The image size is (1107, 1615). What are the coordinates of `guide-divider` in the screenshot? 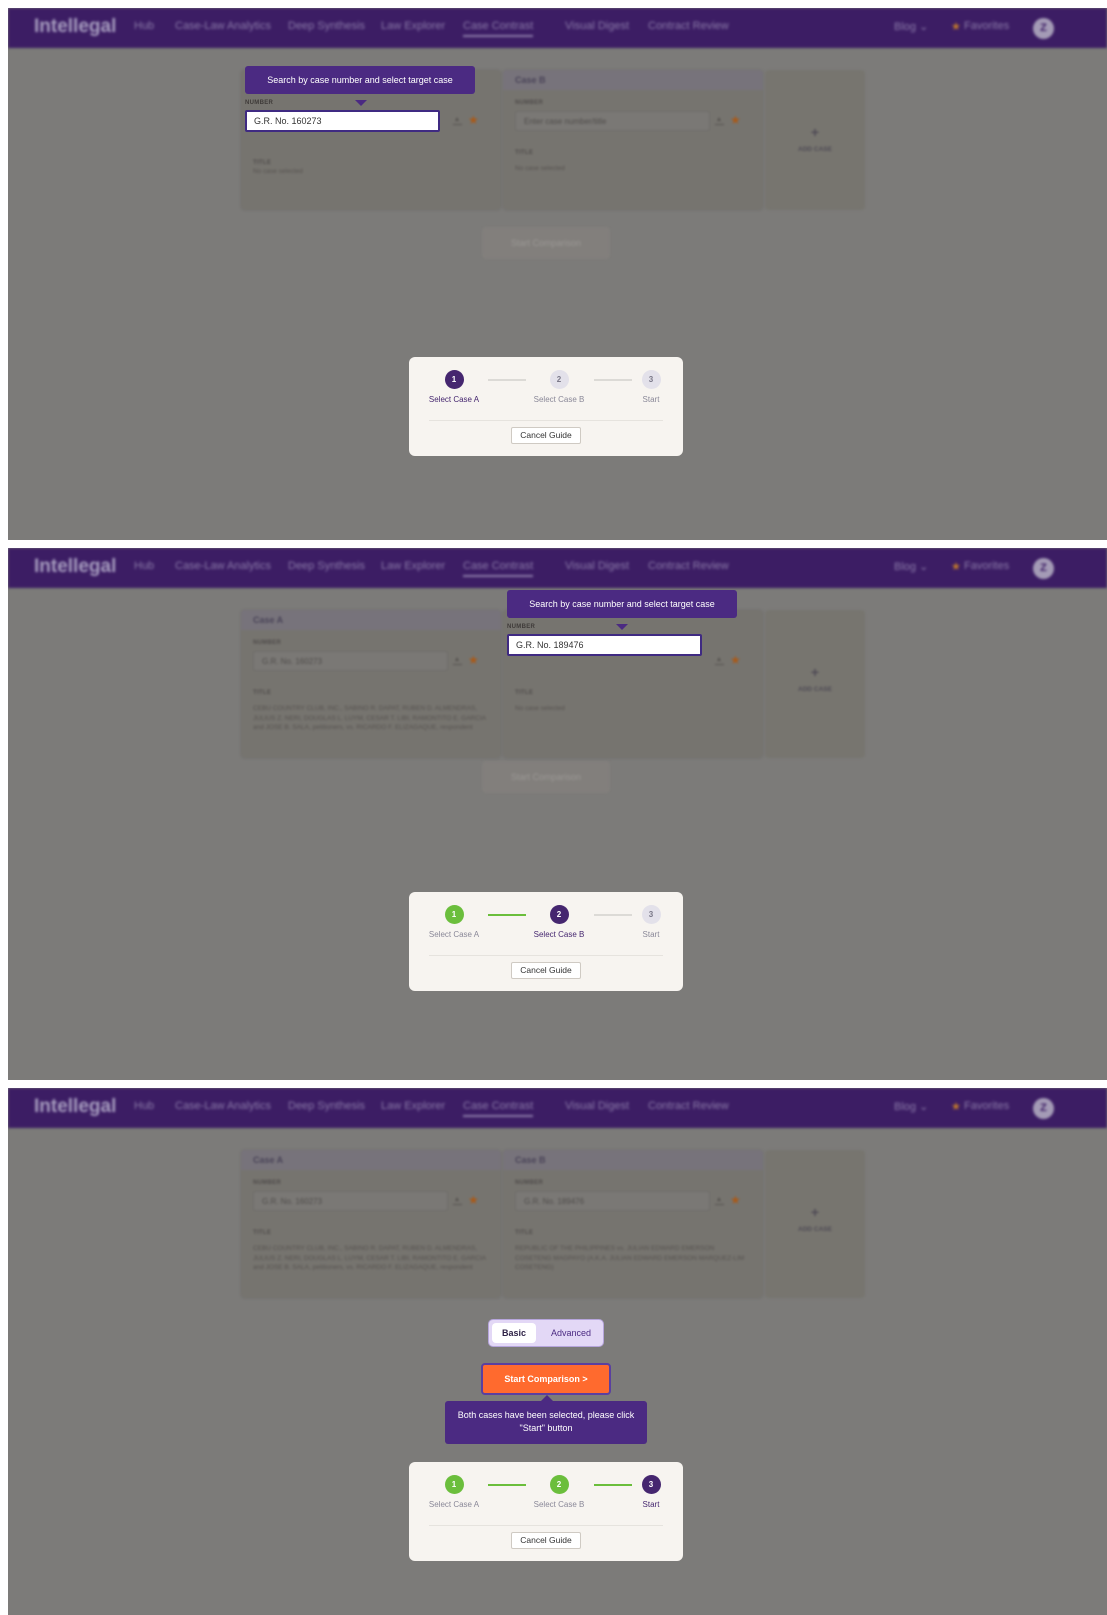 It's located at (546, 1525).